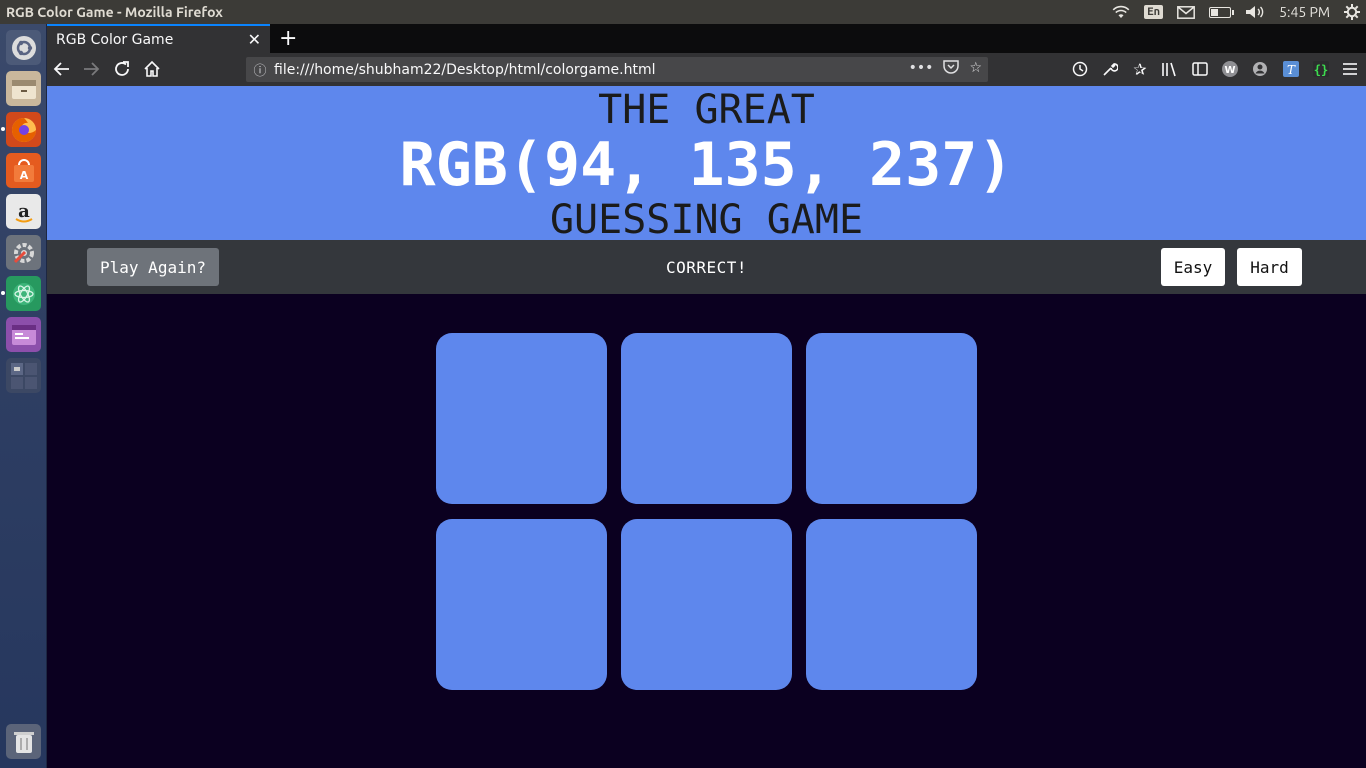  What do you see at coordinates (706, 110) in the screenshot?
I see `title-top: THE GREAT` at bounding box center [706, 110].